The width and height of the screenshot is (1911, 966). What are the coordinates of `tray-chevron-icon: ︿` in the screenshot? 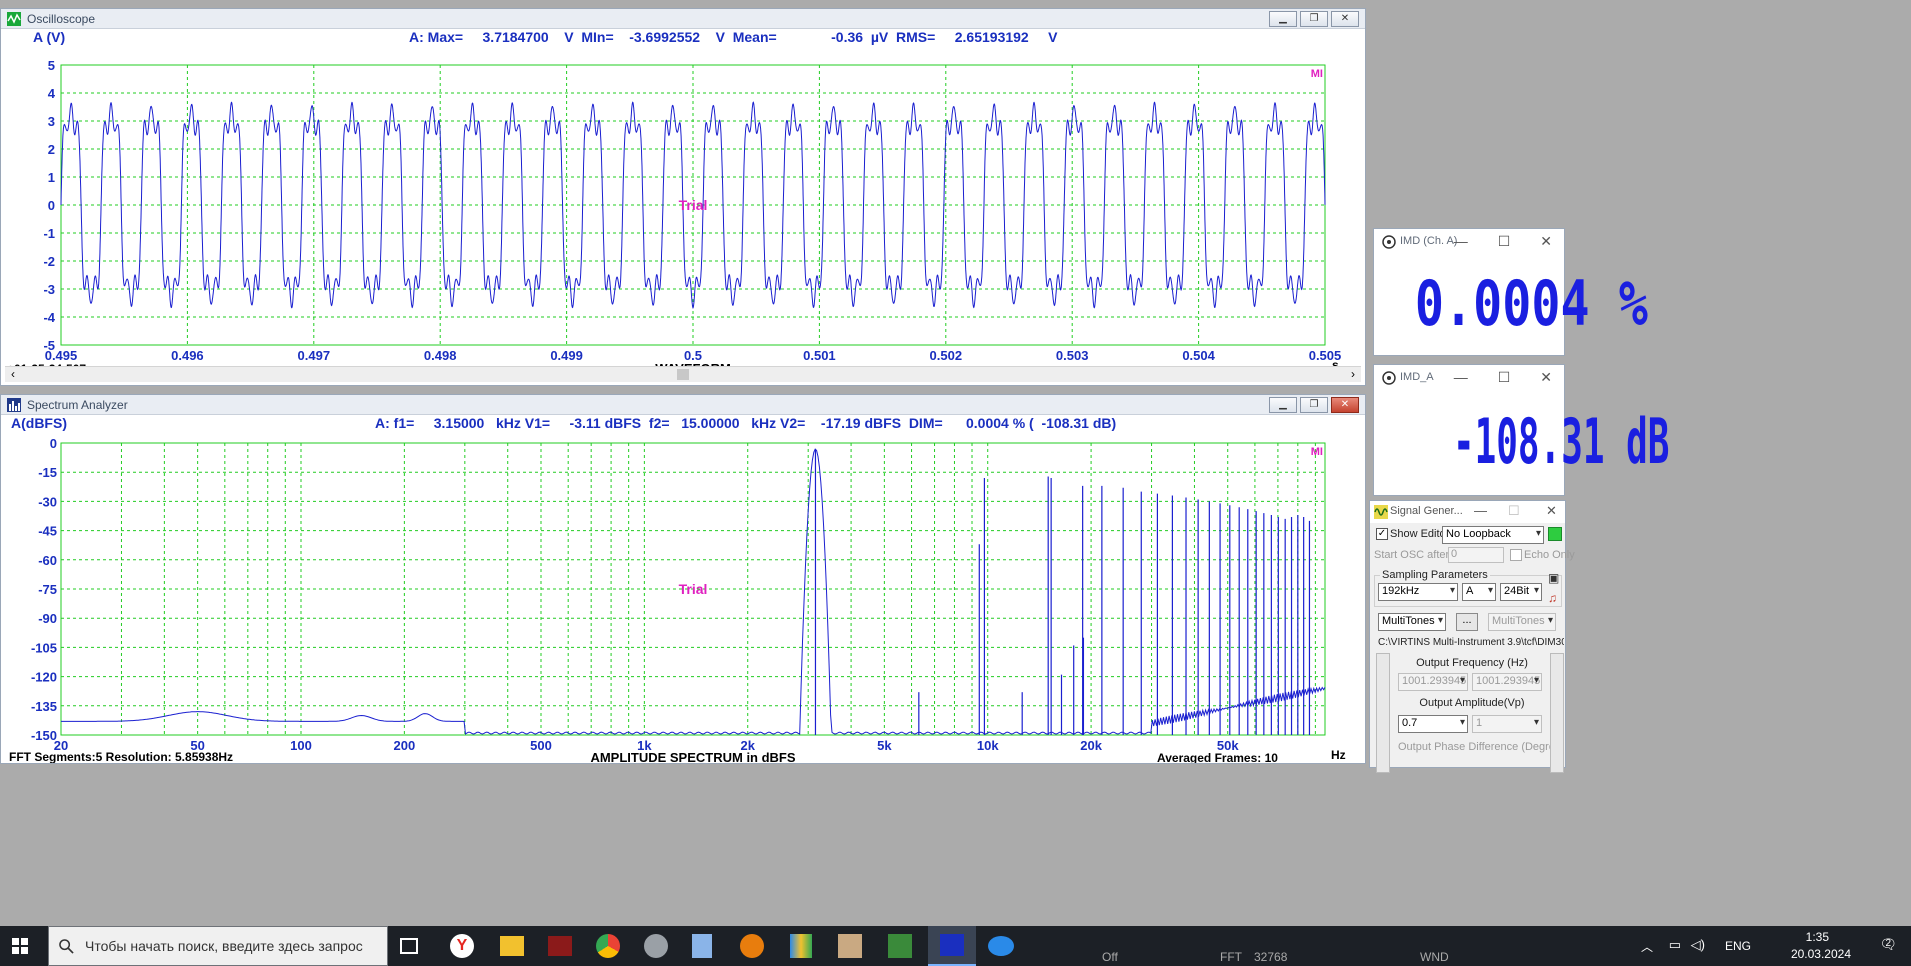 It's located at (1647, 946).